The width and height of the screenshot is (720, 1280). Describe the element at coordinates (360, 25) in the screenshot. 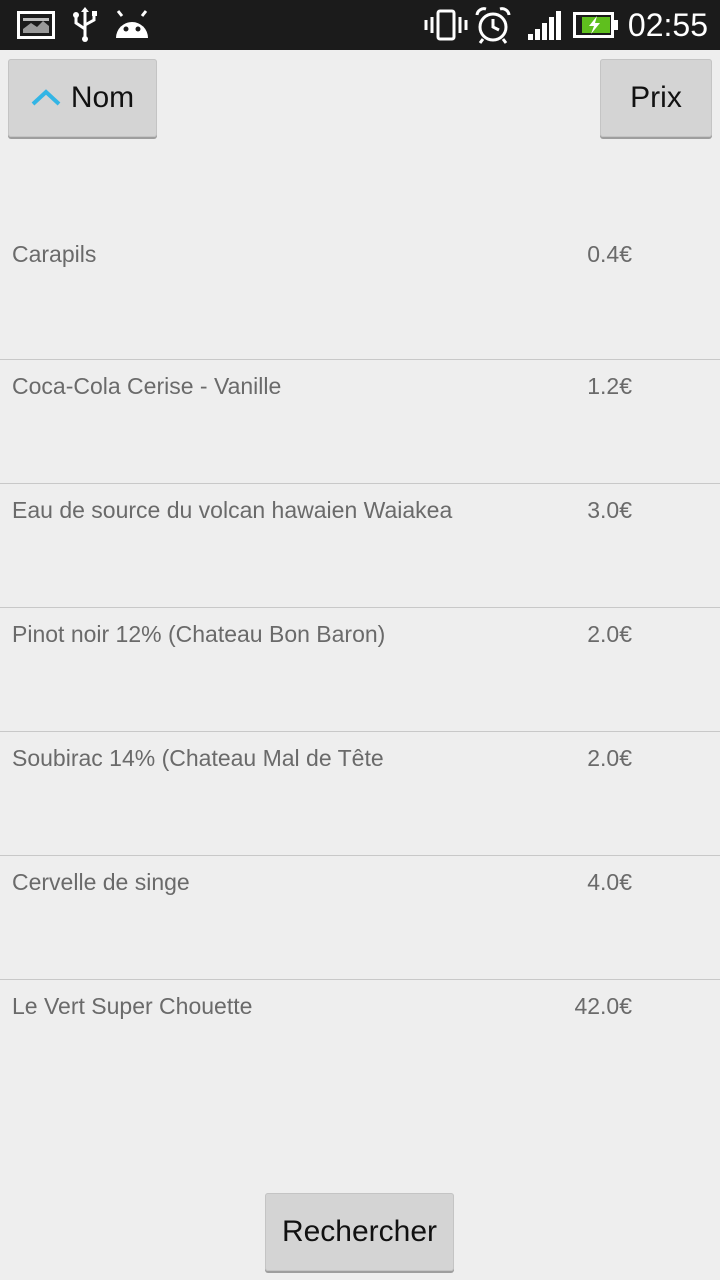

I see `status-bar: 02:55` at that location.